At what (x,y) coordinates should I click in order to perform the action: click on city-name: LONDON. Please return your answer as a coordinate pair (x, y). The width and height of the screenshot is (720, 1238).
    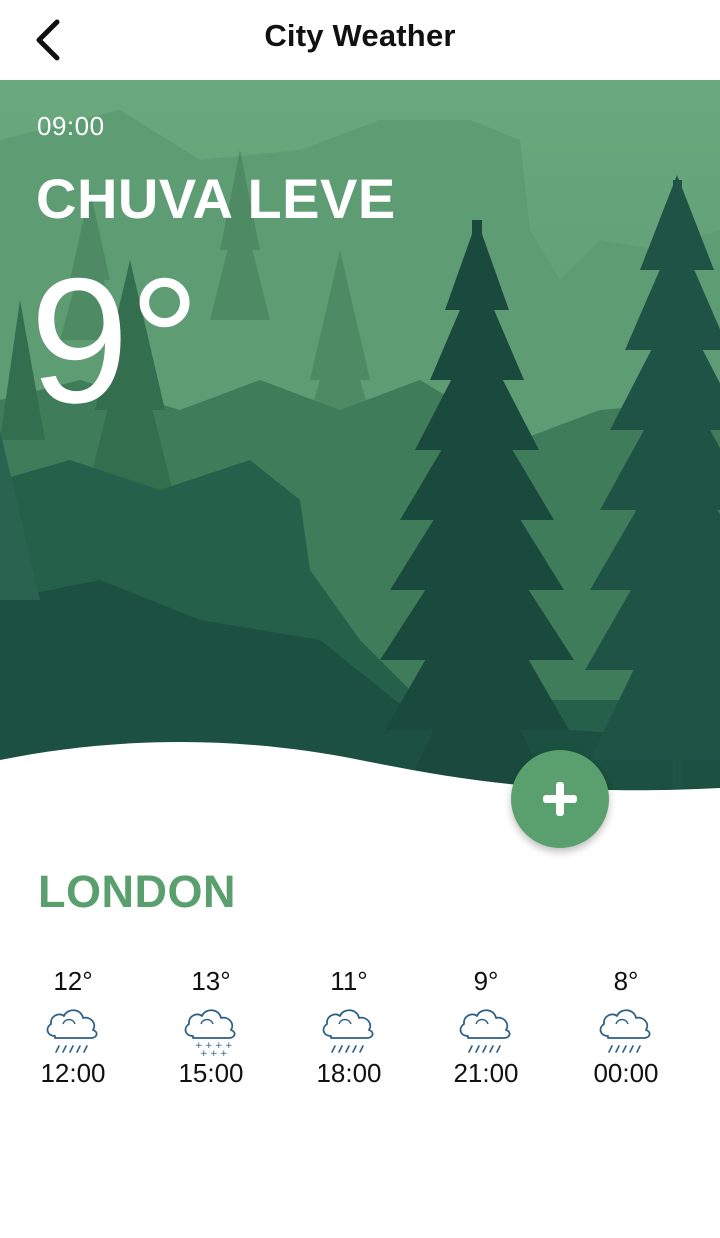
    Looking at the image, I should click on (137, 891).